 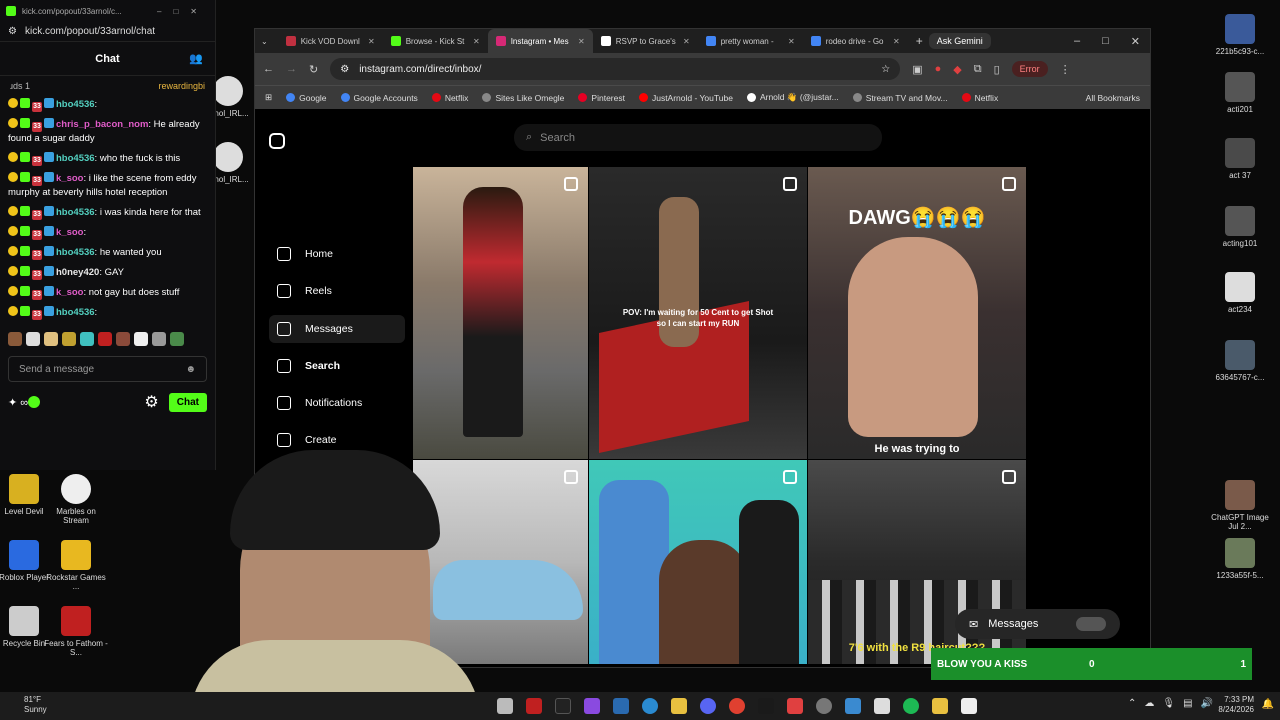 What do you see at coordinates (107, 32) in the screenshot?
I see `kick-address-bar: ⚙ kick.com/popout/33arnol/chat` at bounding box center [107, 32].